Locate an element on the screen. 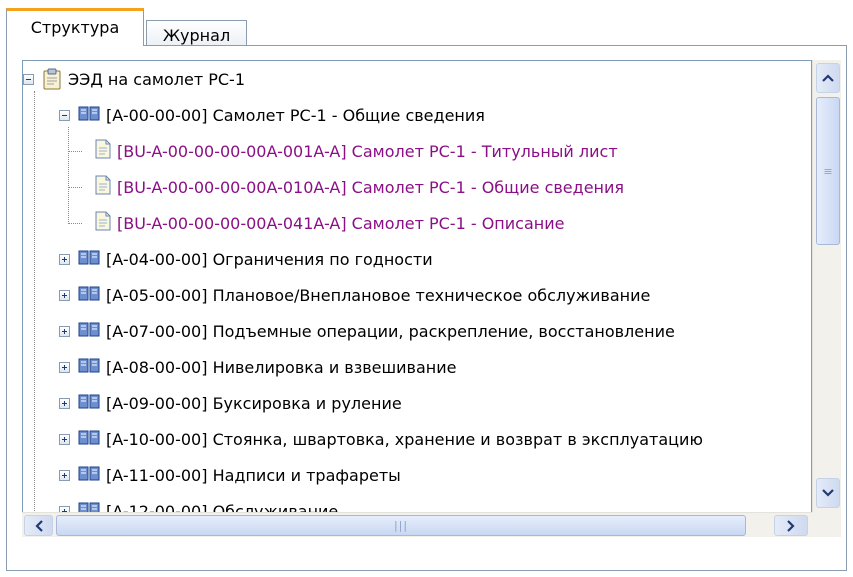 The image size is (853, 577). tree-item-label: [A-09-00-00] Буксировка и руление is located at coordinates (254, 403).